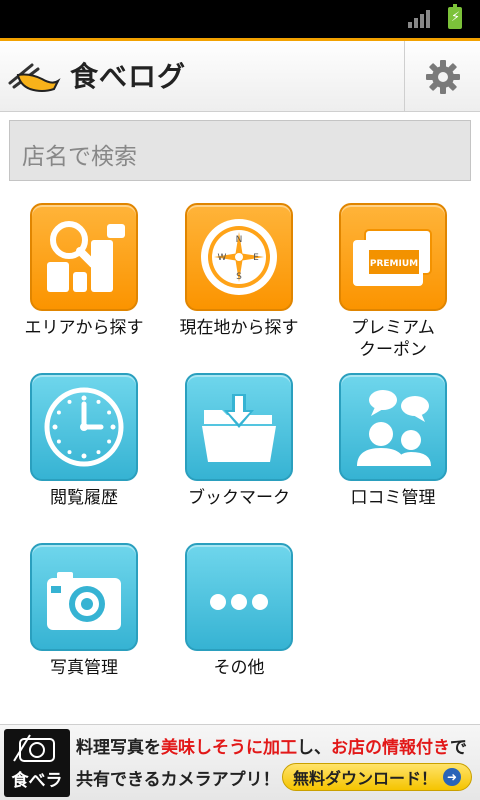 The width and height of the screenshot is (480, 800). What do you see at coordinates (84, 498) in the screenshot?
I see `menu-label: 閲覧履歴` at bounding box center [84, 498].